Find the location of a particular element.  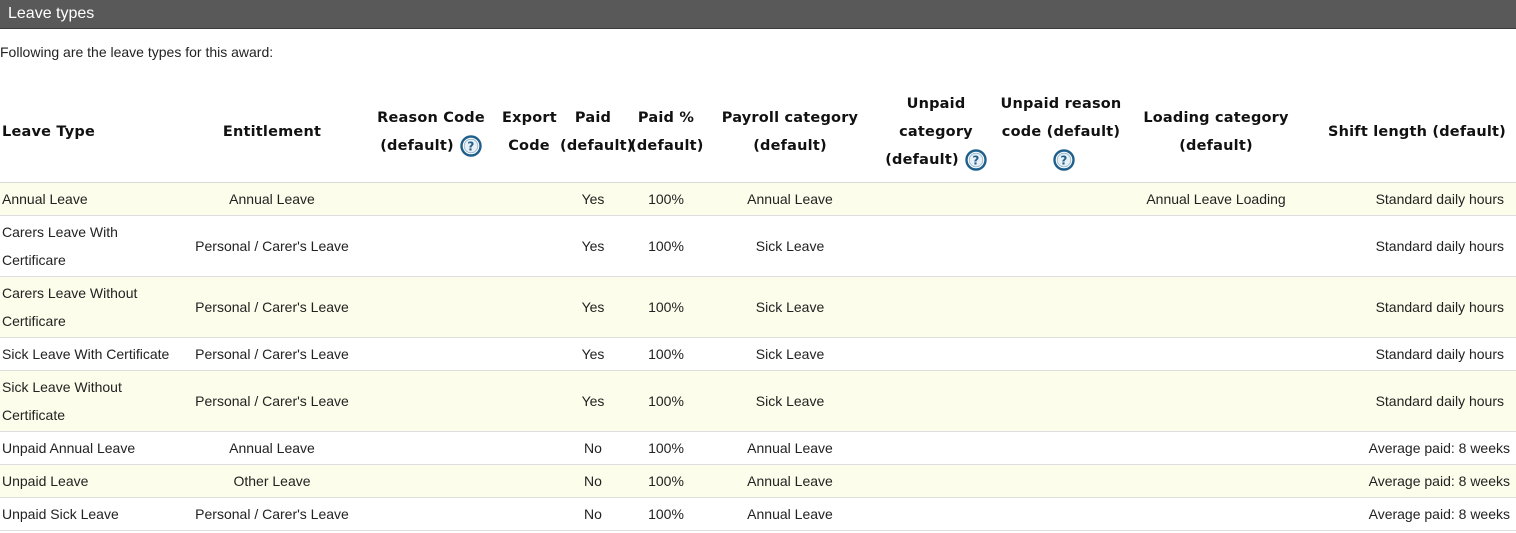

col-entitlement: Entitlement is located at coordinates (272, 132).